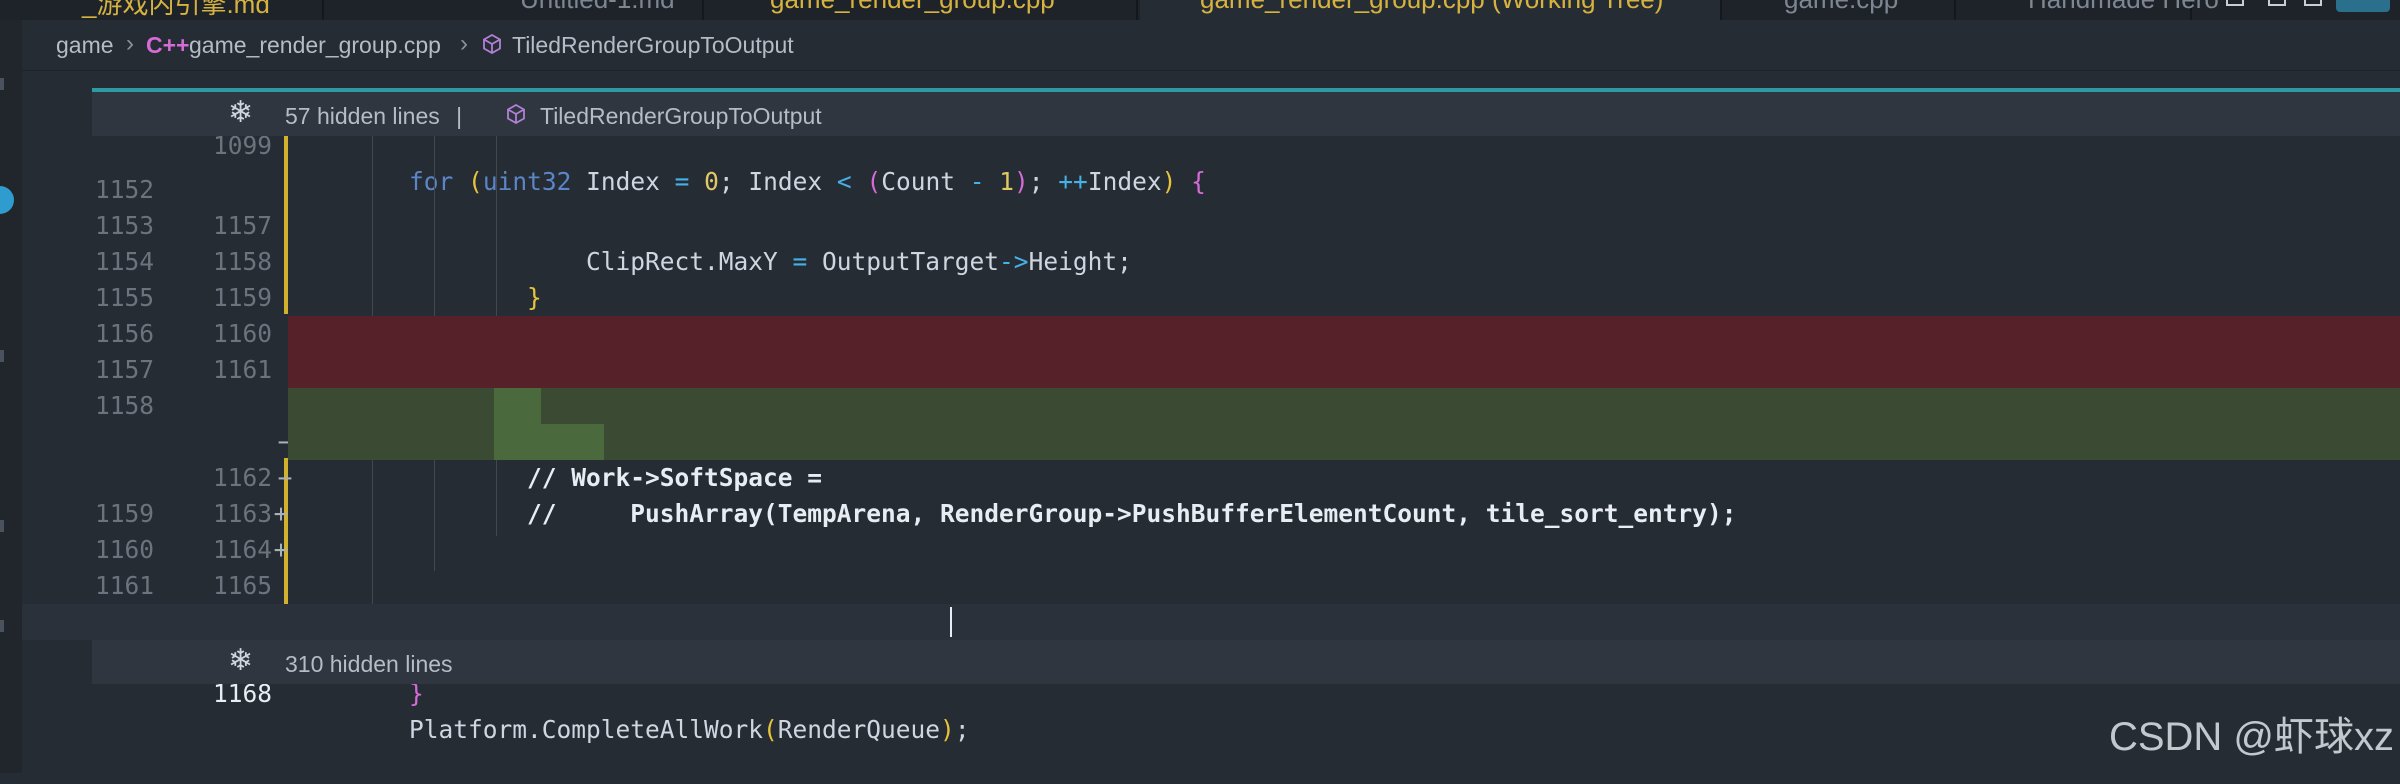  I want to click on hidden-lines-count: 310 hidden lines, so click(369, 664).